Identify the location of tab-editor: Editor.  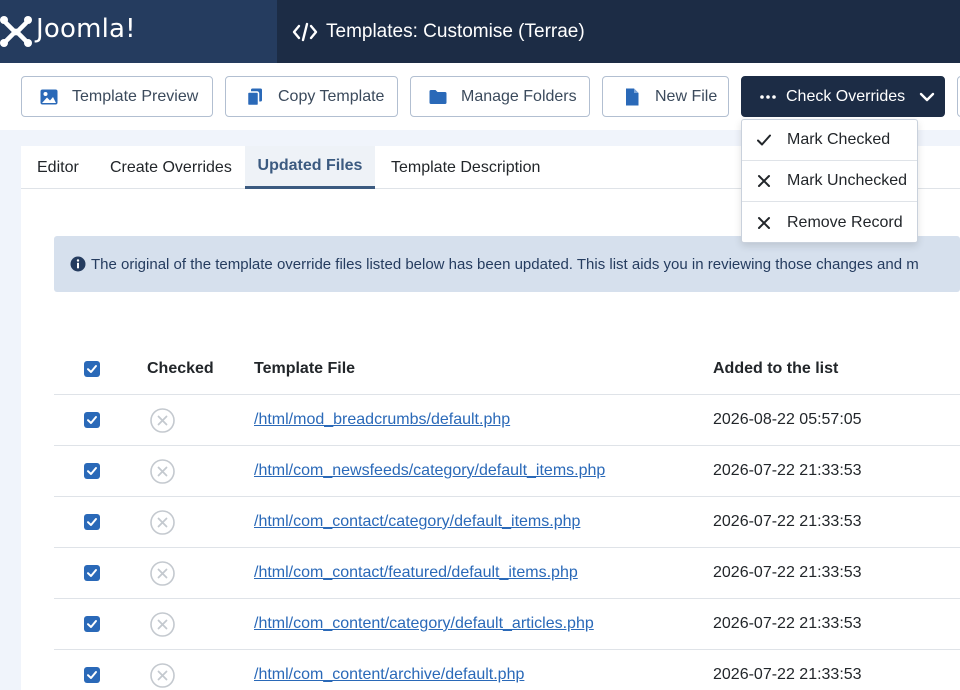
(58, 167).